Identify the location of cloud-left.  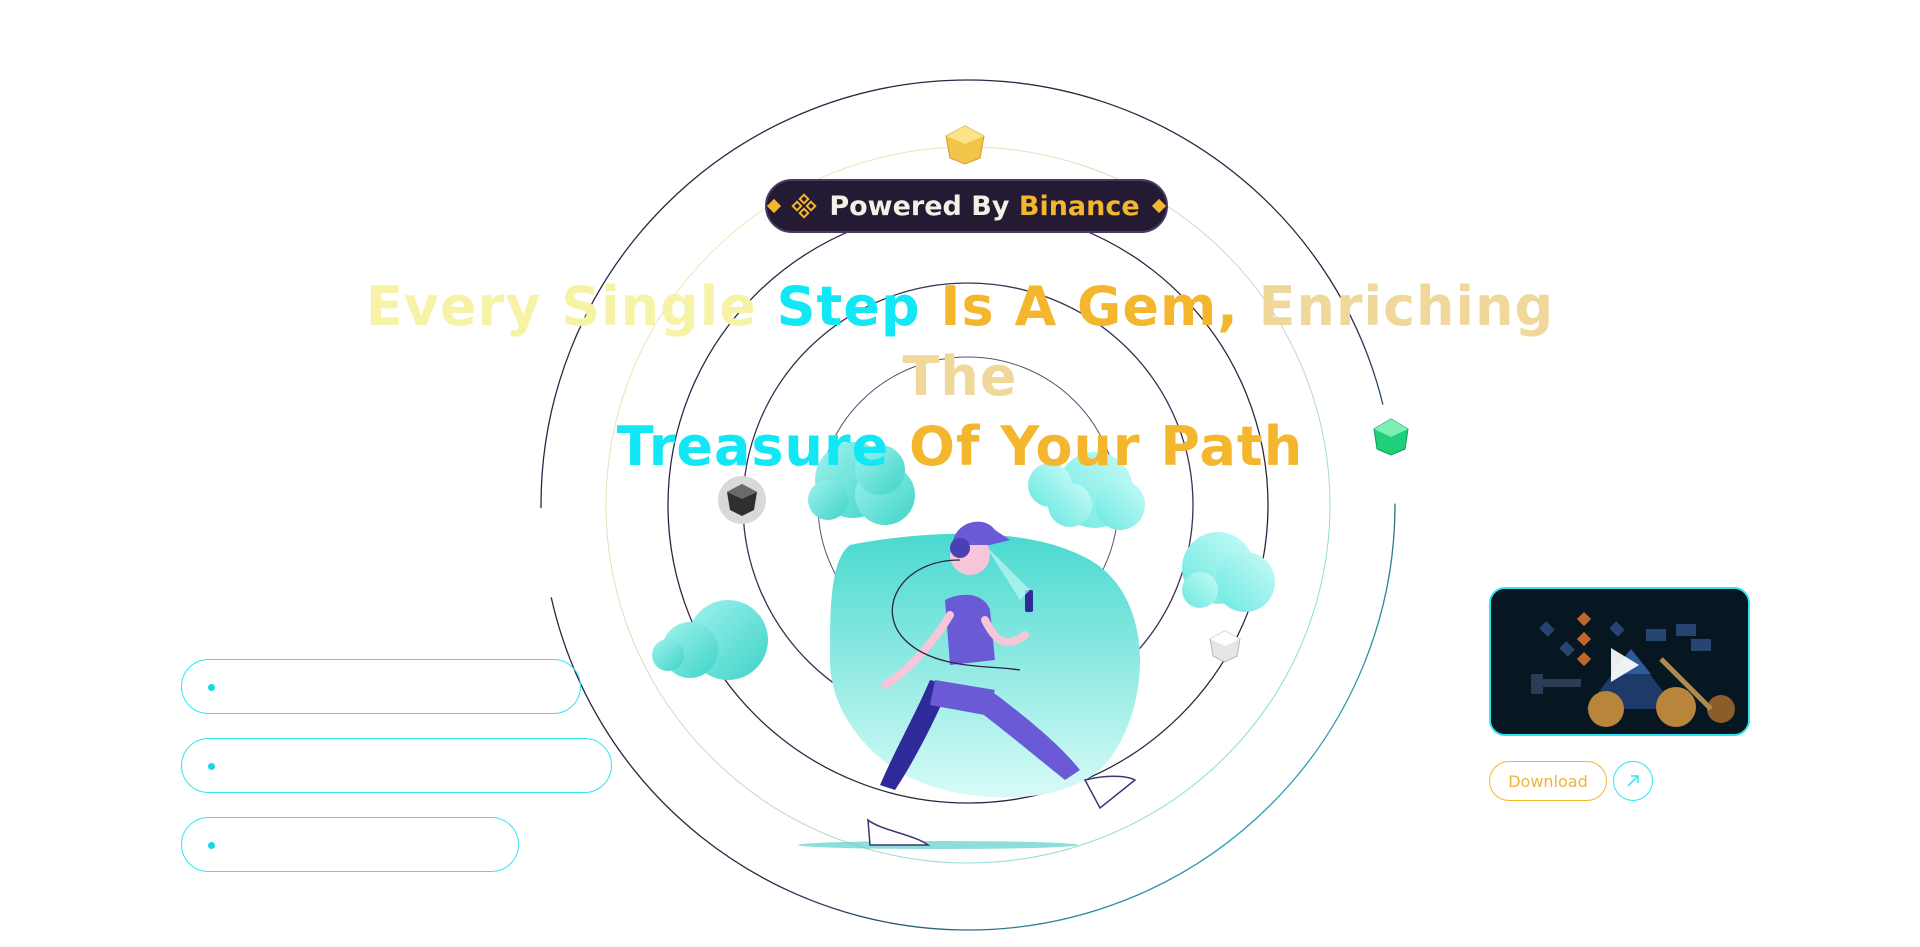
(710, 640).